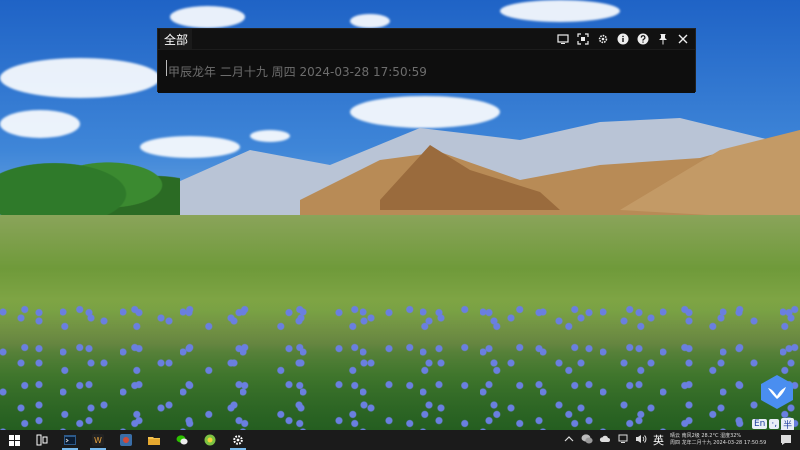  Describe the element at coordinates (658, 440) in the screenshot. I see `ime-indicator: 英` at that location.